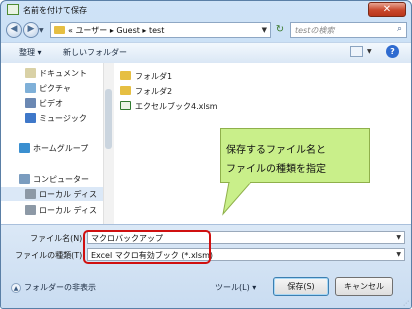  What do you see at coordinates (235, 287) in the screenshot?
I see `tools-menu: ツール(L) ▾` at bounding box center [235, 287].